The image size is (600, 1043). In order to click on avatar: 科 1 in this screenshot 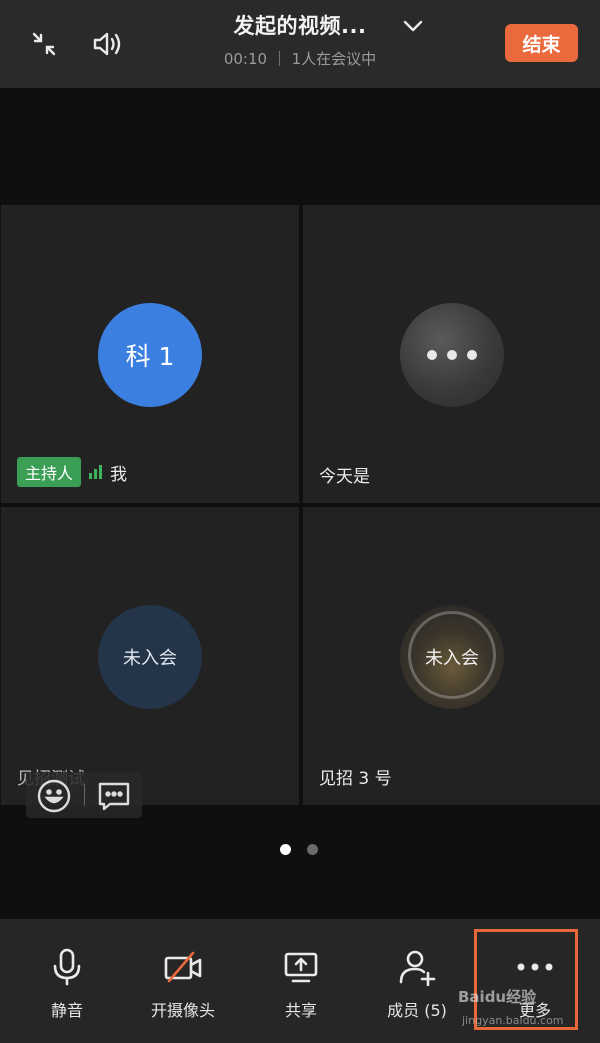, I will do `click(150, 355)`.